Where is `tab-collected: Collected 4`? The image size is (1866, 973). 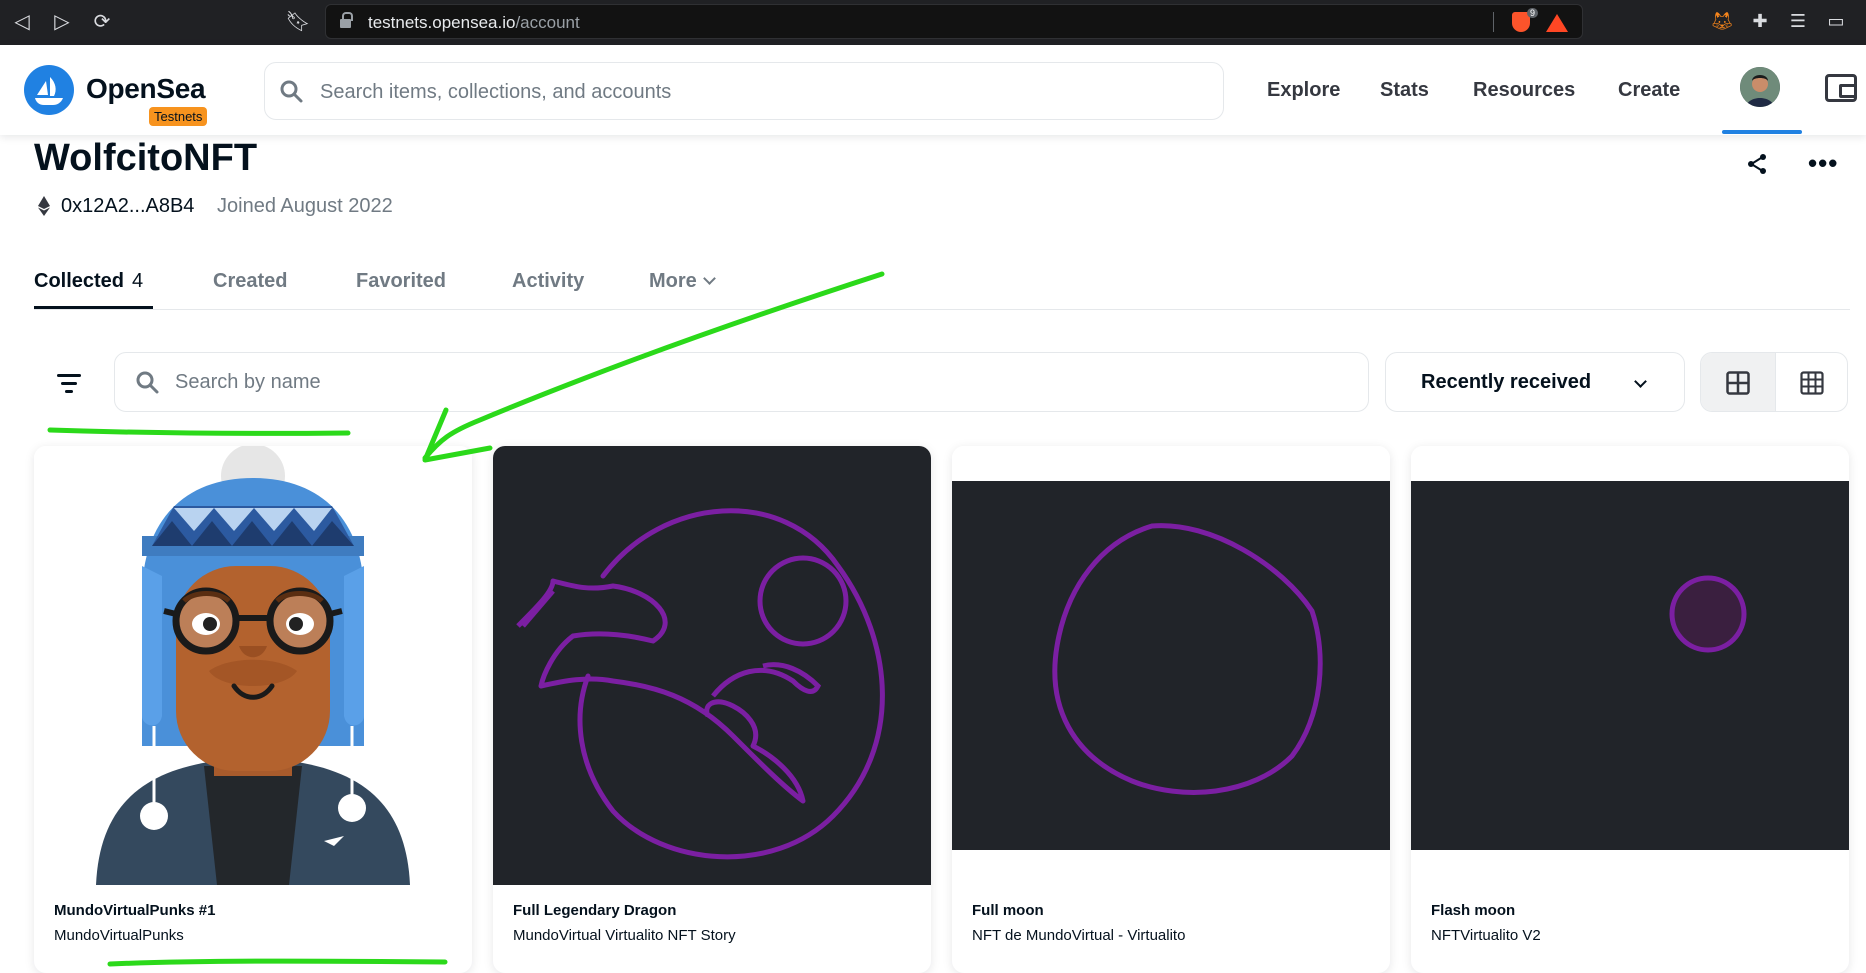 tab-collected: Collected 4 is located at coordinates (88, 281).